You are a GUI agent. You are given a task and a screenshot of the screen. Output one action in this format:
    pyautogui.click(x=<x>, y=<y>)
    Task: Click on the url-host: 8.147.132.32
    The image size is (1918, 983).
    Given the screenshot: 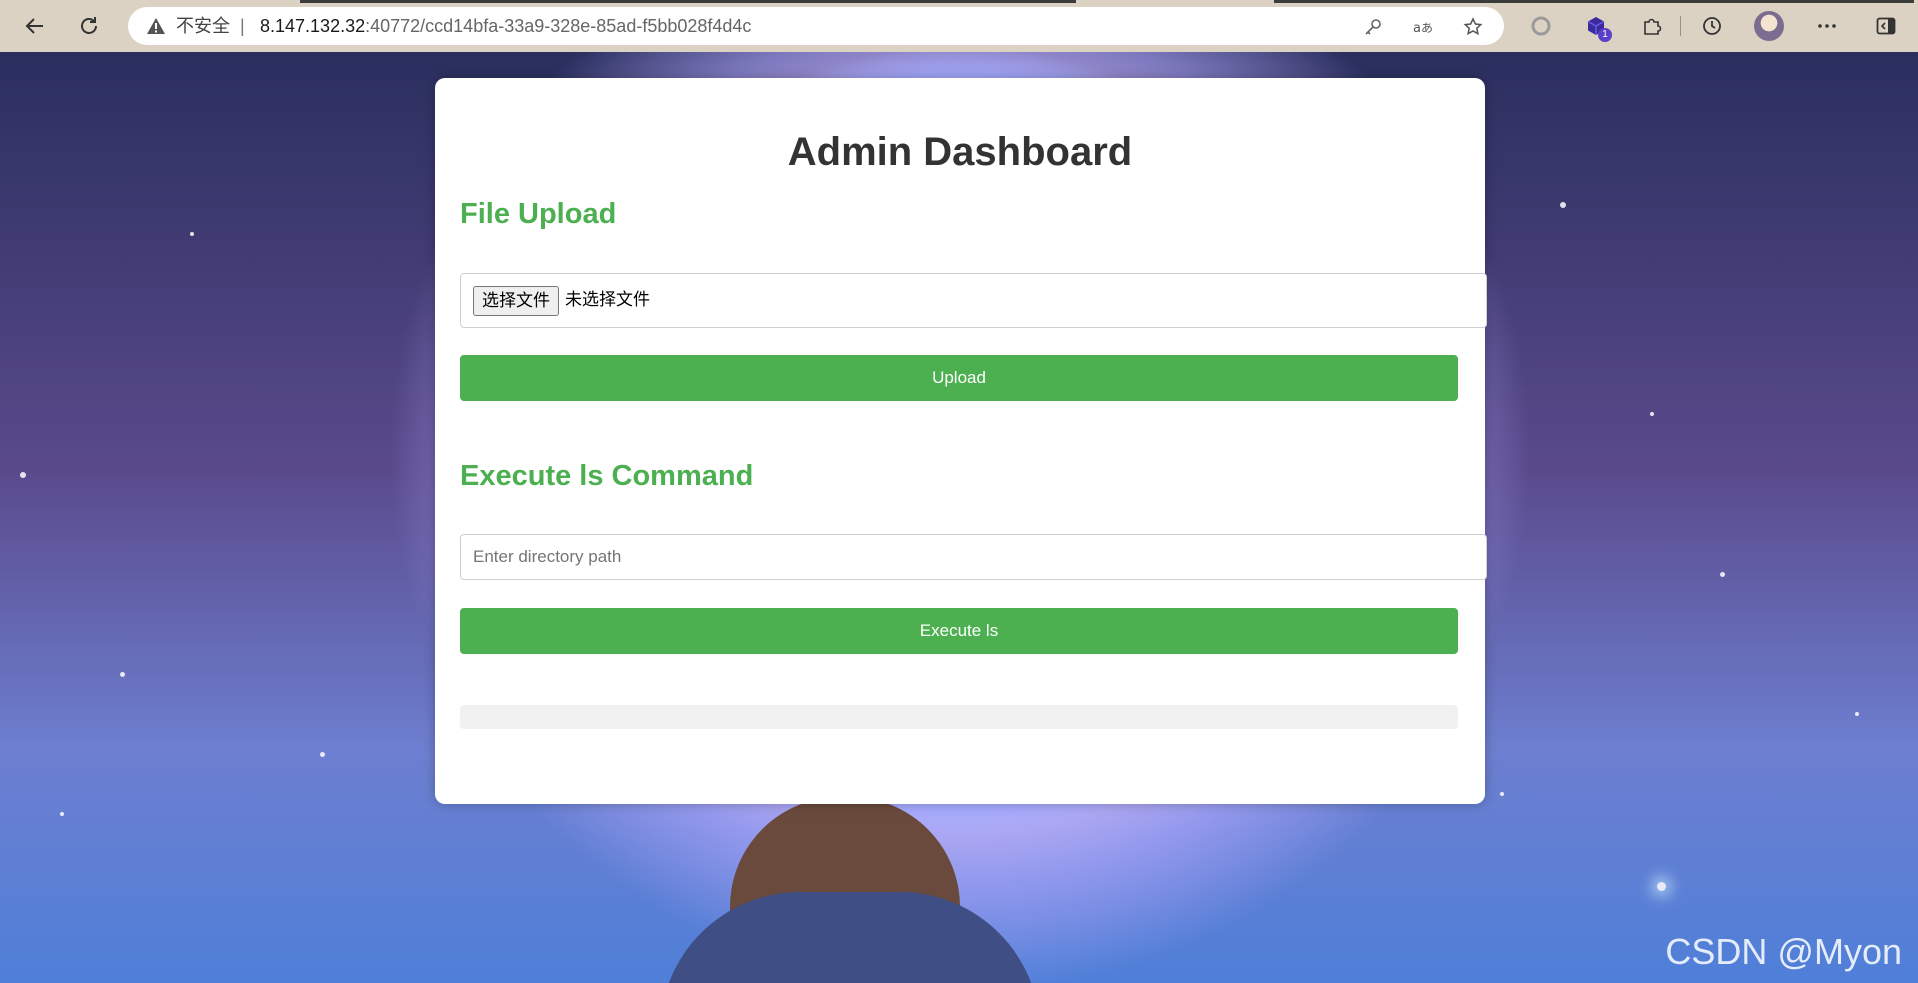 What is the action you would take?
    pyautogui.click(x=313, y=26)
    